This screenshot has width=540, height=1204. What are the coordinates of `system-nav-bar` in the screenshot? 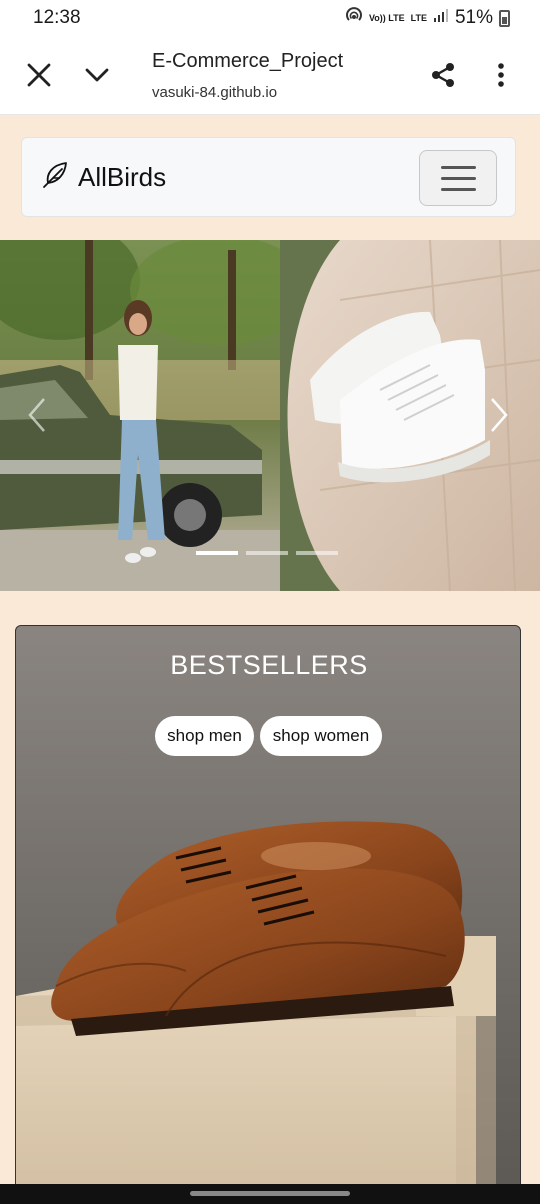 It's located at (270, 1194).